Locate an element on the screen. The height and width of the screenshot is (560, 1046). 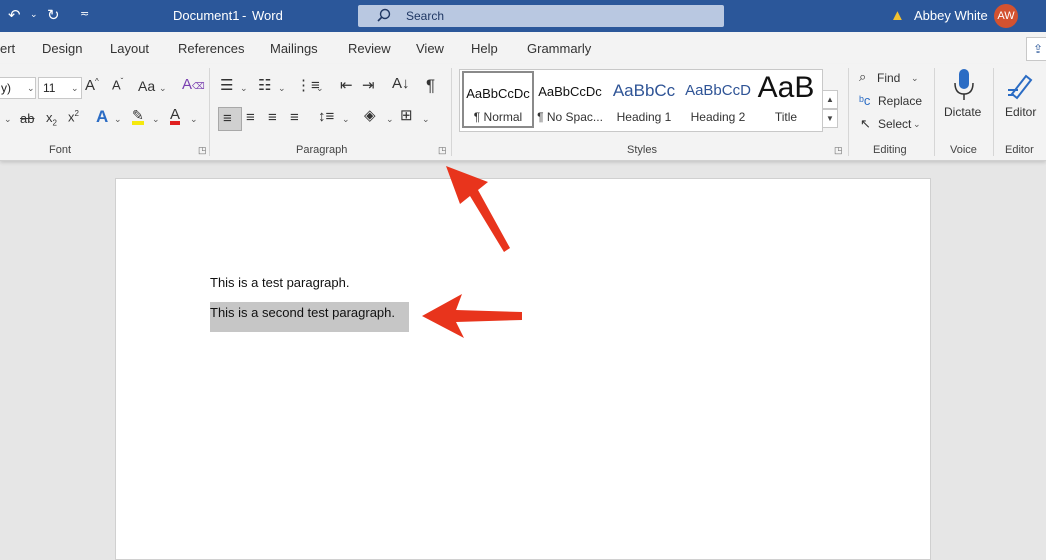
microphone-icon is located at coordinates (964, 84).